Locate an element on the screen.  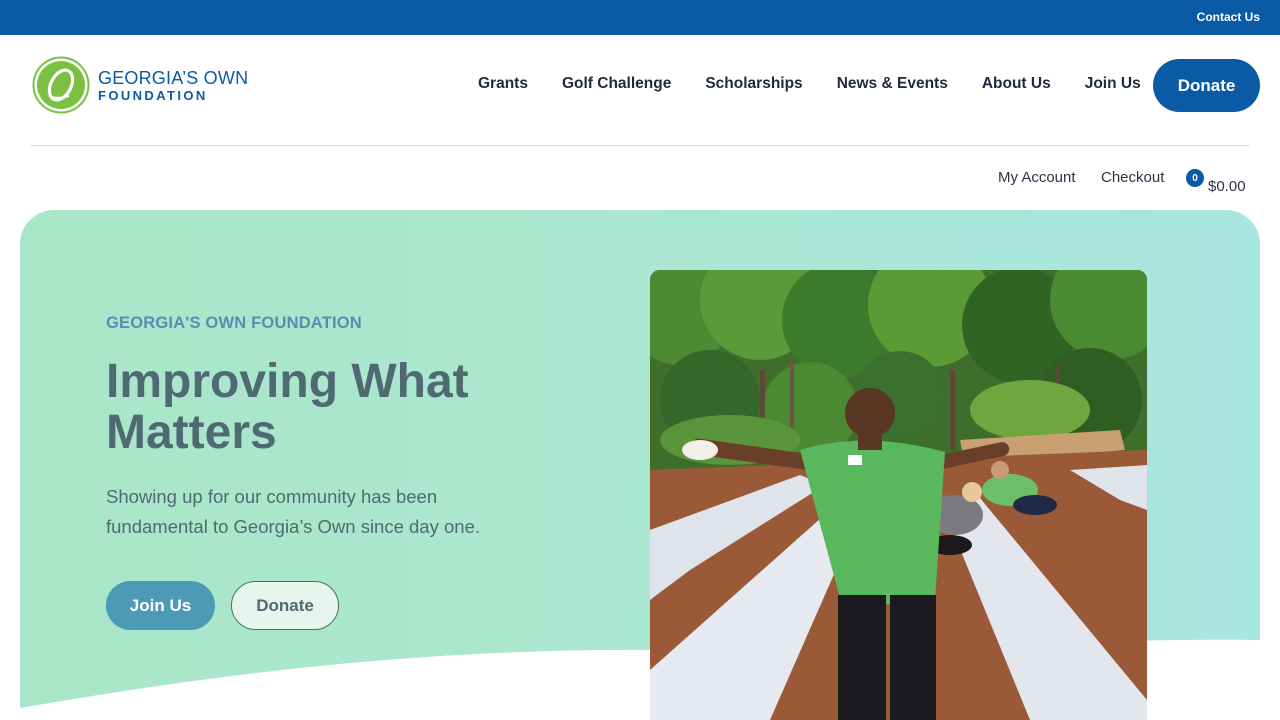
site-logo: GEORGIA’S OWN FOUNDATION is located at coordinates (140, 85).